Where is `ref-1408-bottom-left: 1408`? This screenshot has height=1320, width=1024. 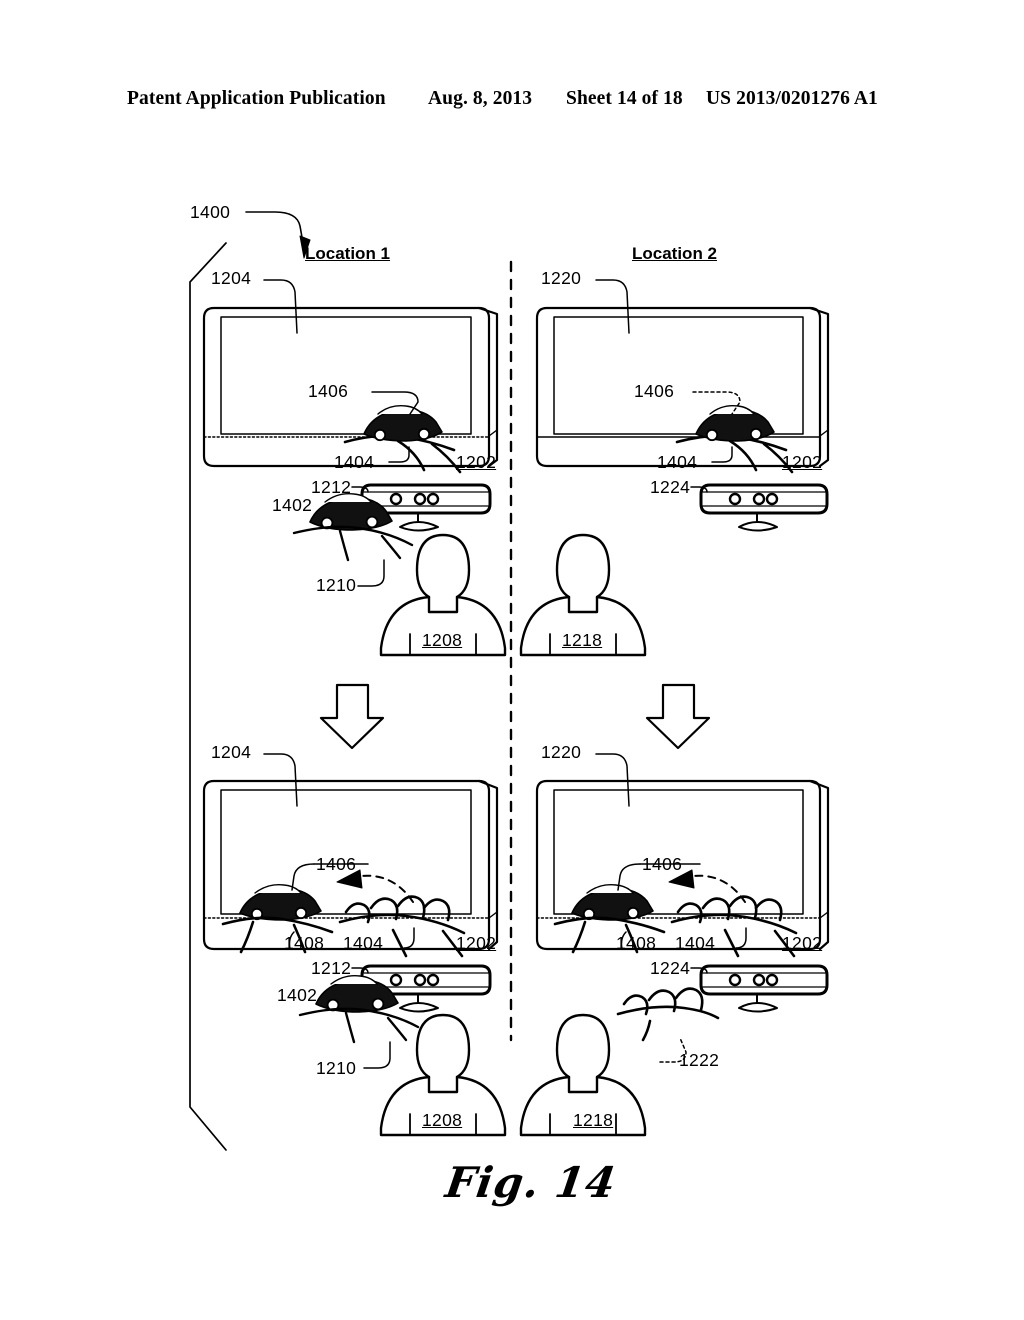 ref-1408-bottom-left: 1408 is located at coordinates (304, 943).